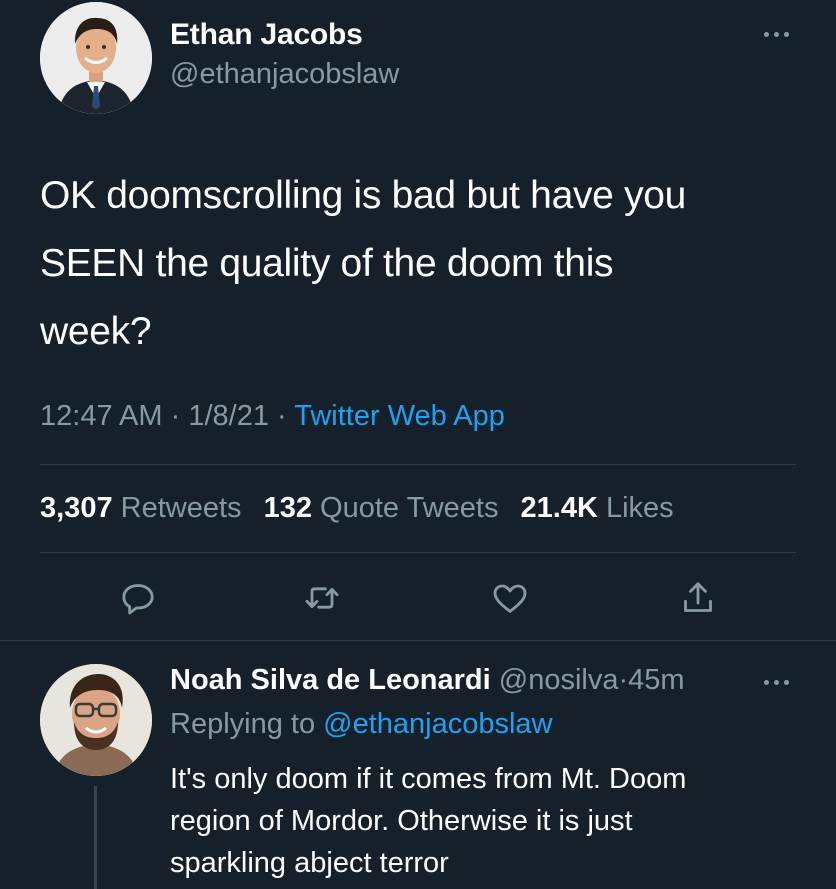 Image resolution: width=836 pixels, height=889 pixels. What do you see at coordinates (559, 680) in the screenshot?
I see `reply-author-handle: @nosilva` at bounding box center [559, 680].